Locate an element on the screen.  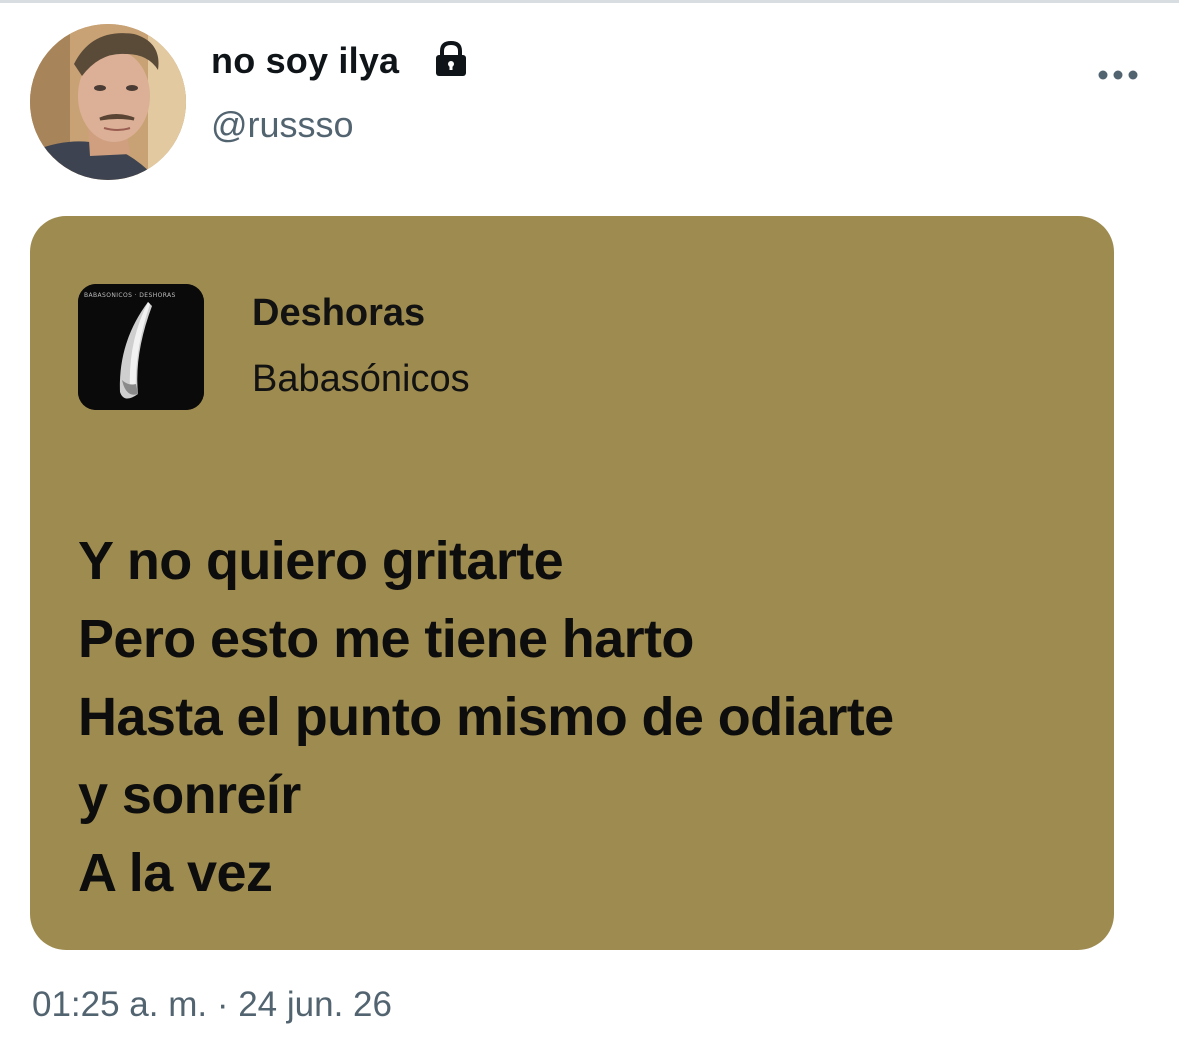
display-name: no soy ilya is located at coordinates (305, 61).